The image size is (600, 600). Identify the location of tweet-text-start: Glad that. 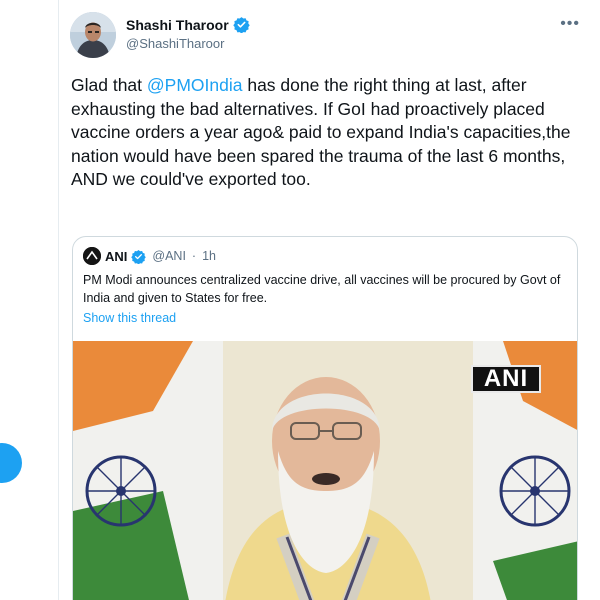
(109, 85).